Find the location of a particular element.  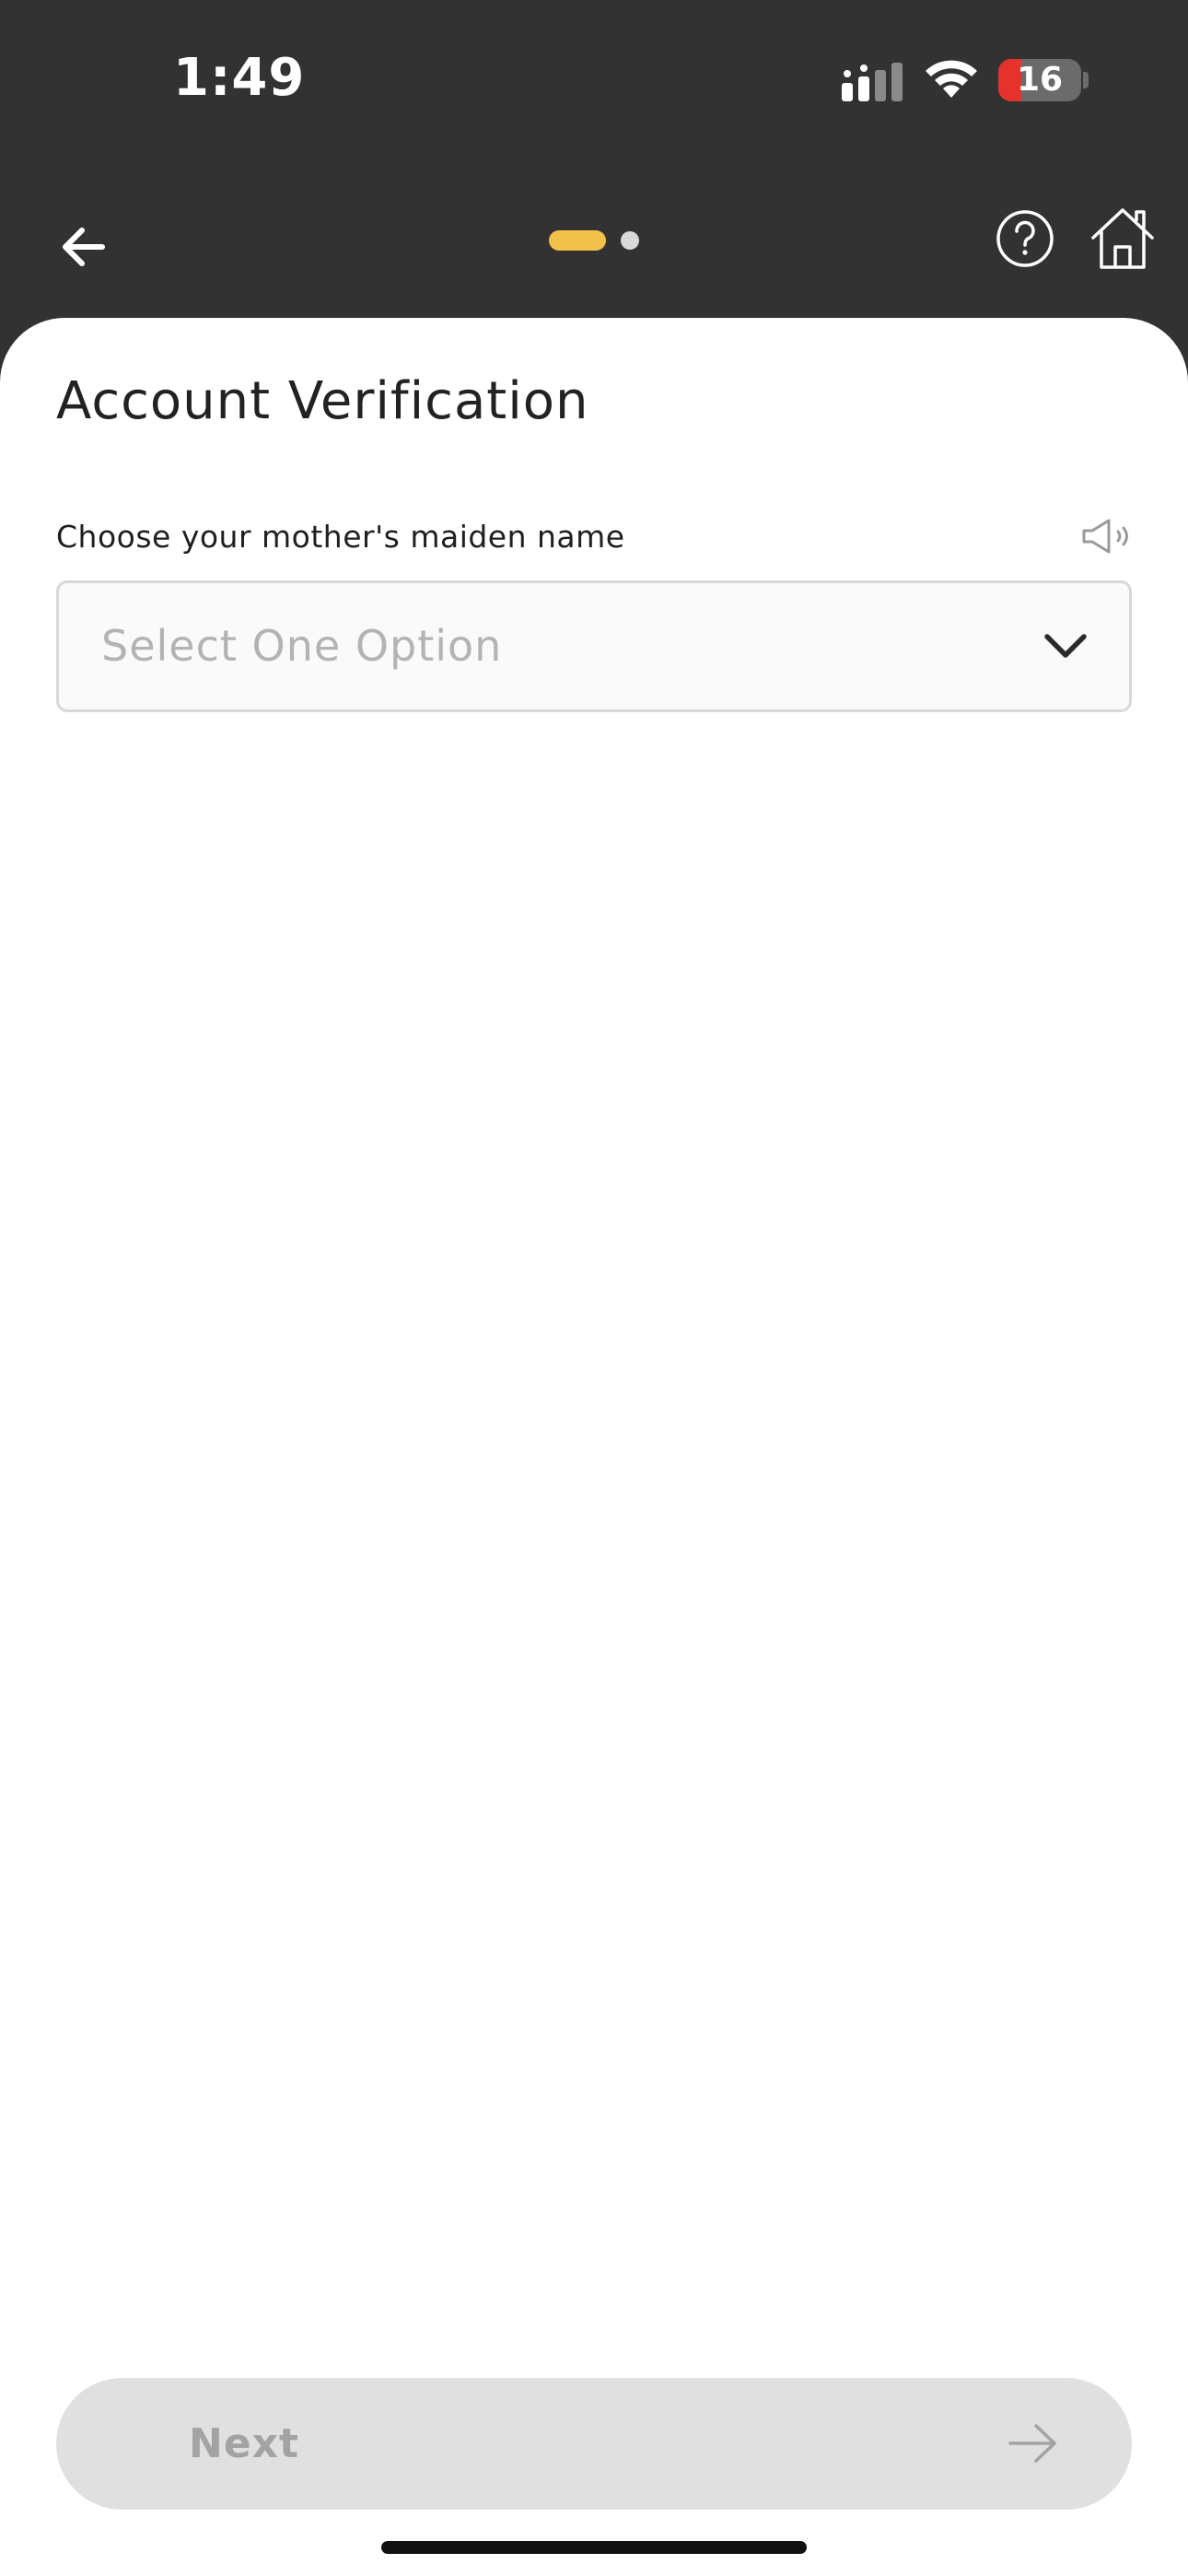

home-indicator is located at coordinates (594, 2547).